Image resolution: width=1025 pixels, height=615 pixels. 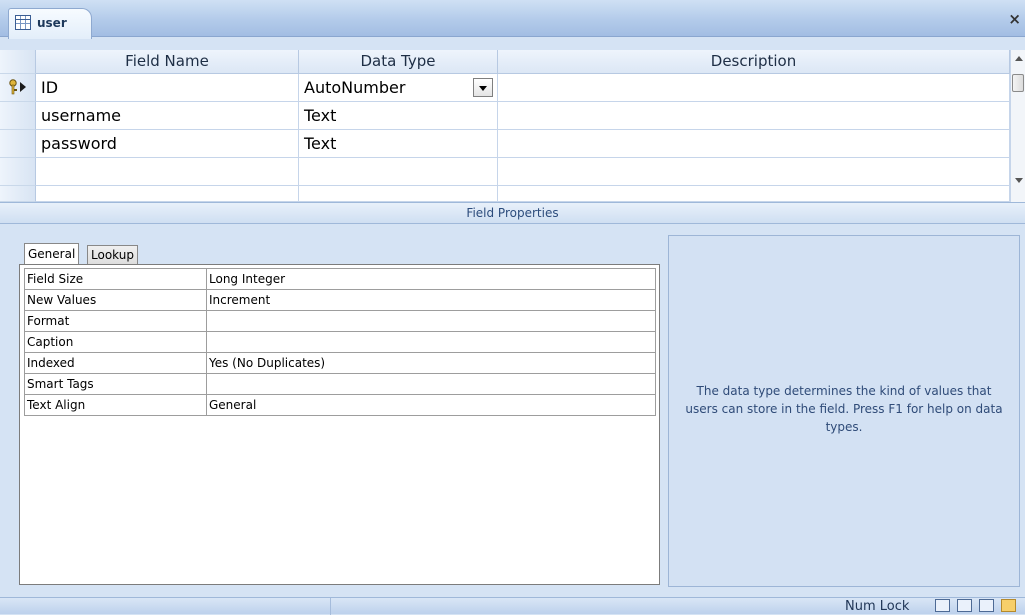 I want to click on document-tab-strip: user ×, so click(x=512, y=19).